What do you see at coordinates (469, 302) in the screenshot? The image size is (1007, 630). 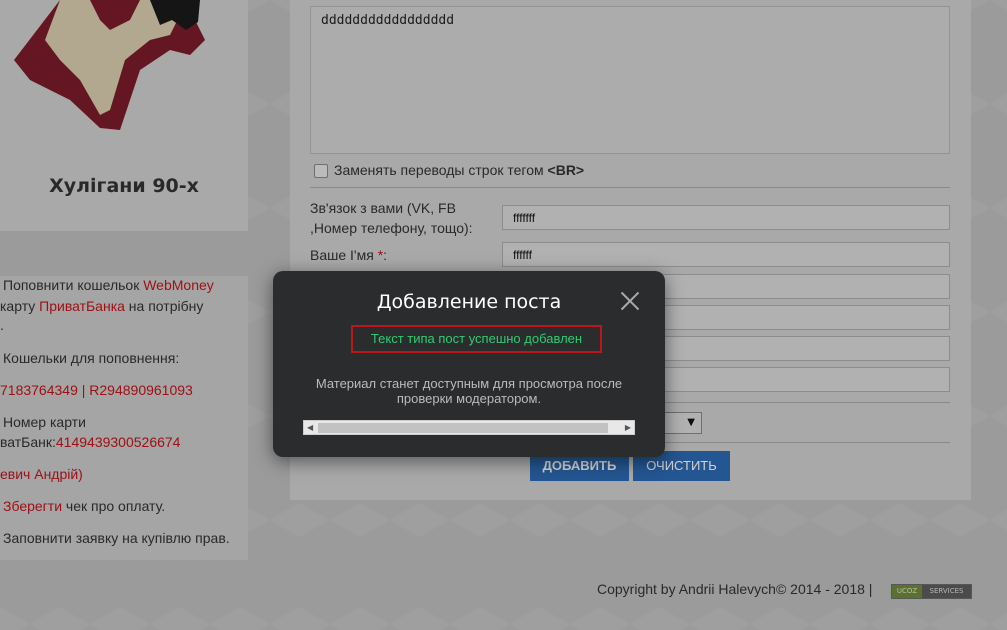 I see `modal-title: Добавление поста` at bounding box center [469, 302].